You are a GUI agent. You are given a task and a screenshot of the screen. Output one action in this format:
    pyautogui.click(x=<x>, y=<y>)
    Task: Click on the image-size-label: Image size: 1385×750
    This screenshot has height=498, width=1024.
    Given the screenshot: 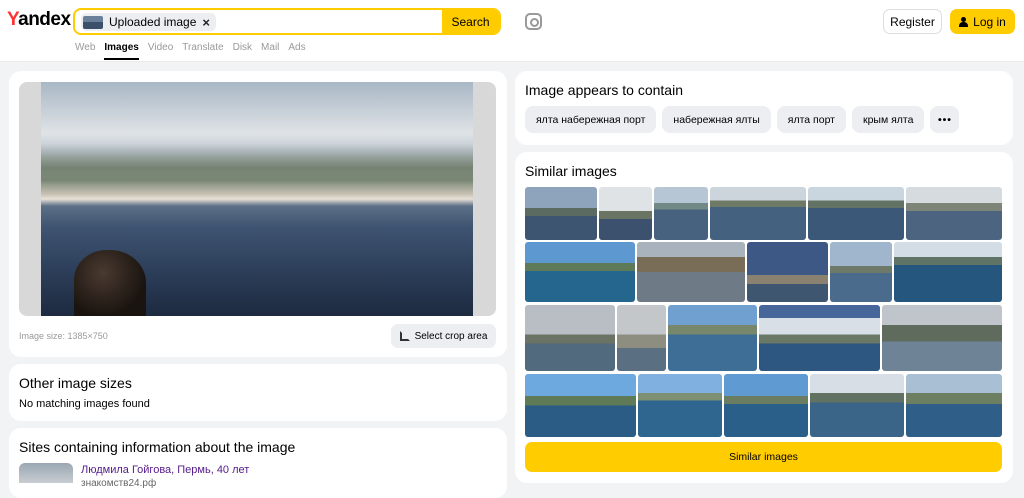 What is the action you would take?
    pyautogui.click(x=63, y=336)
    